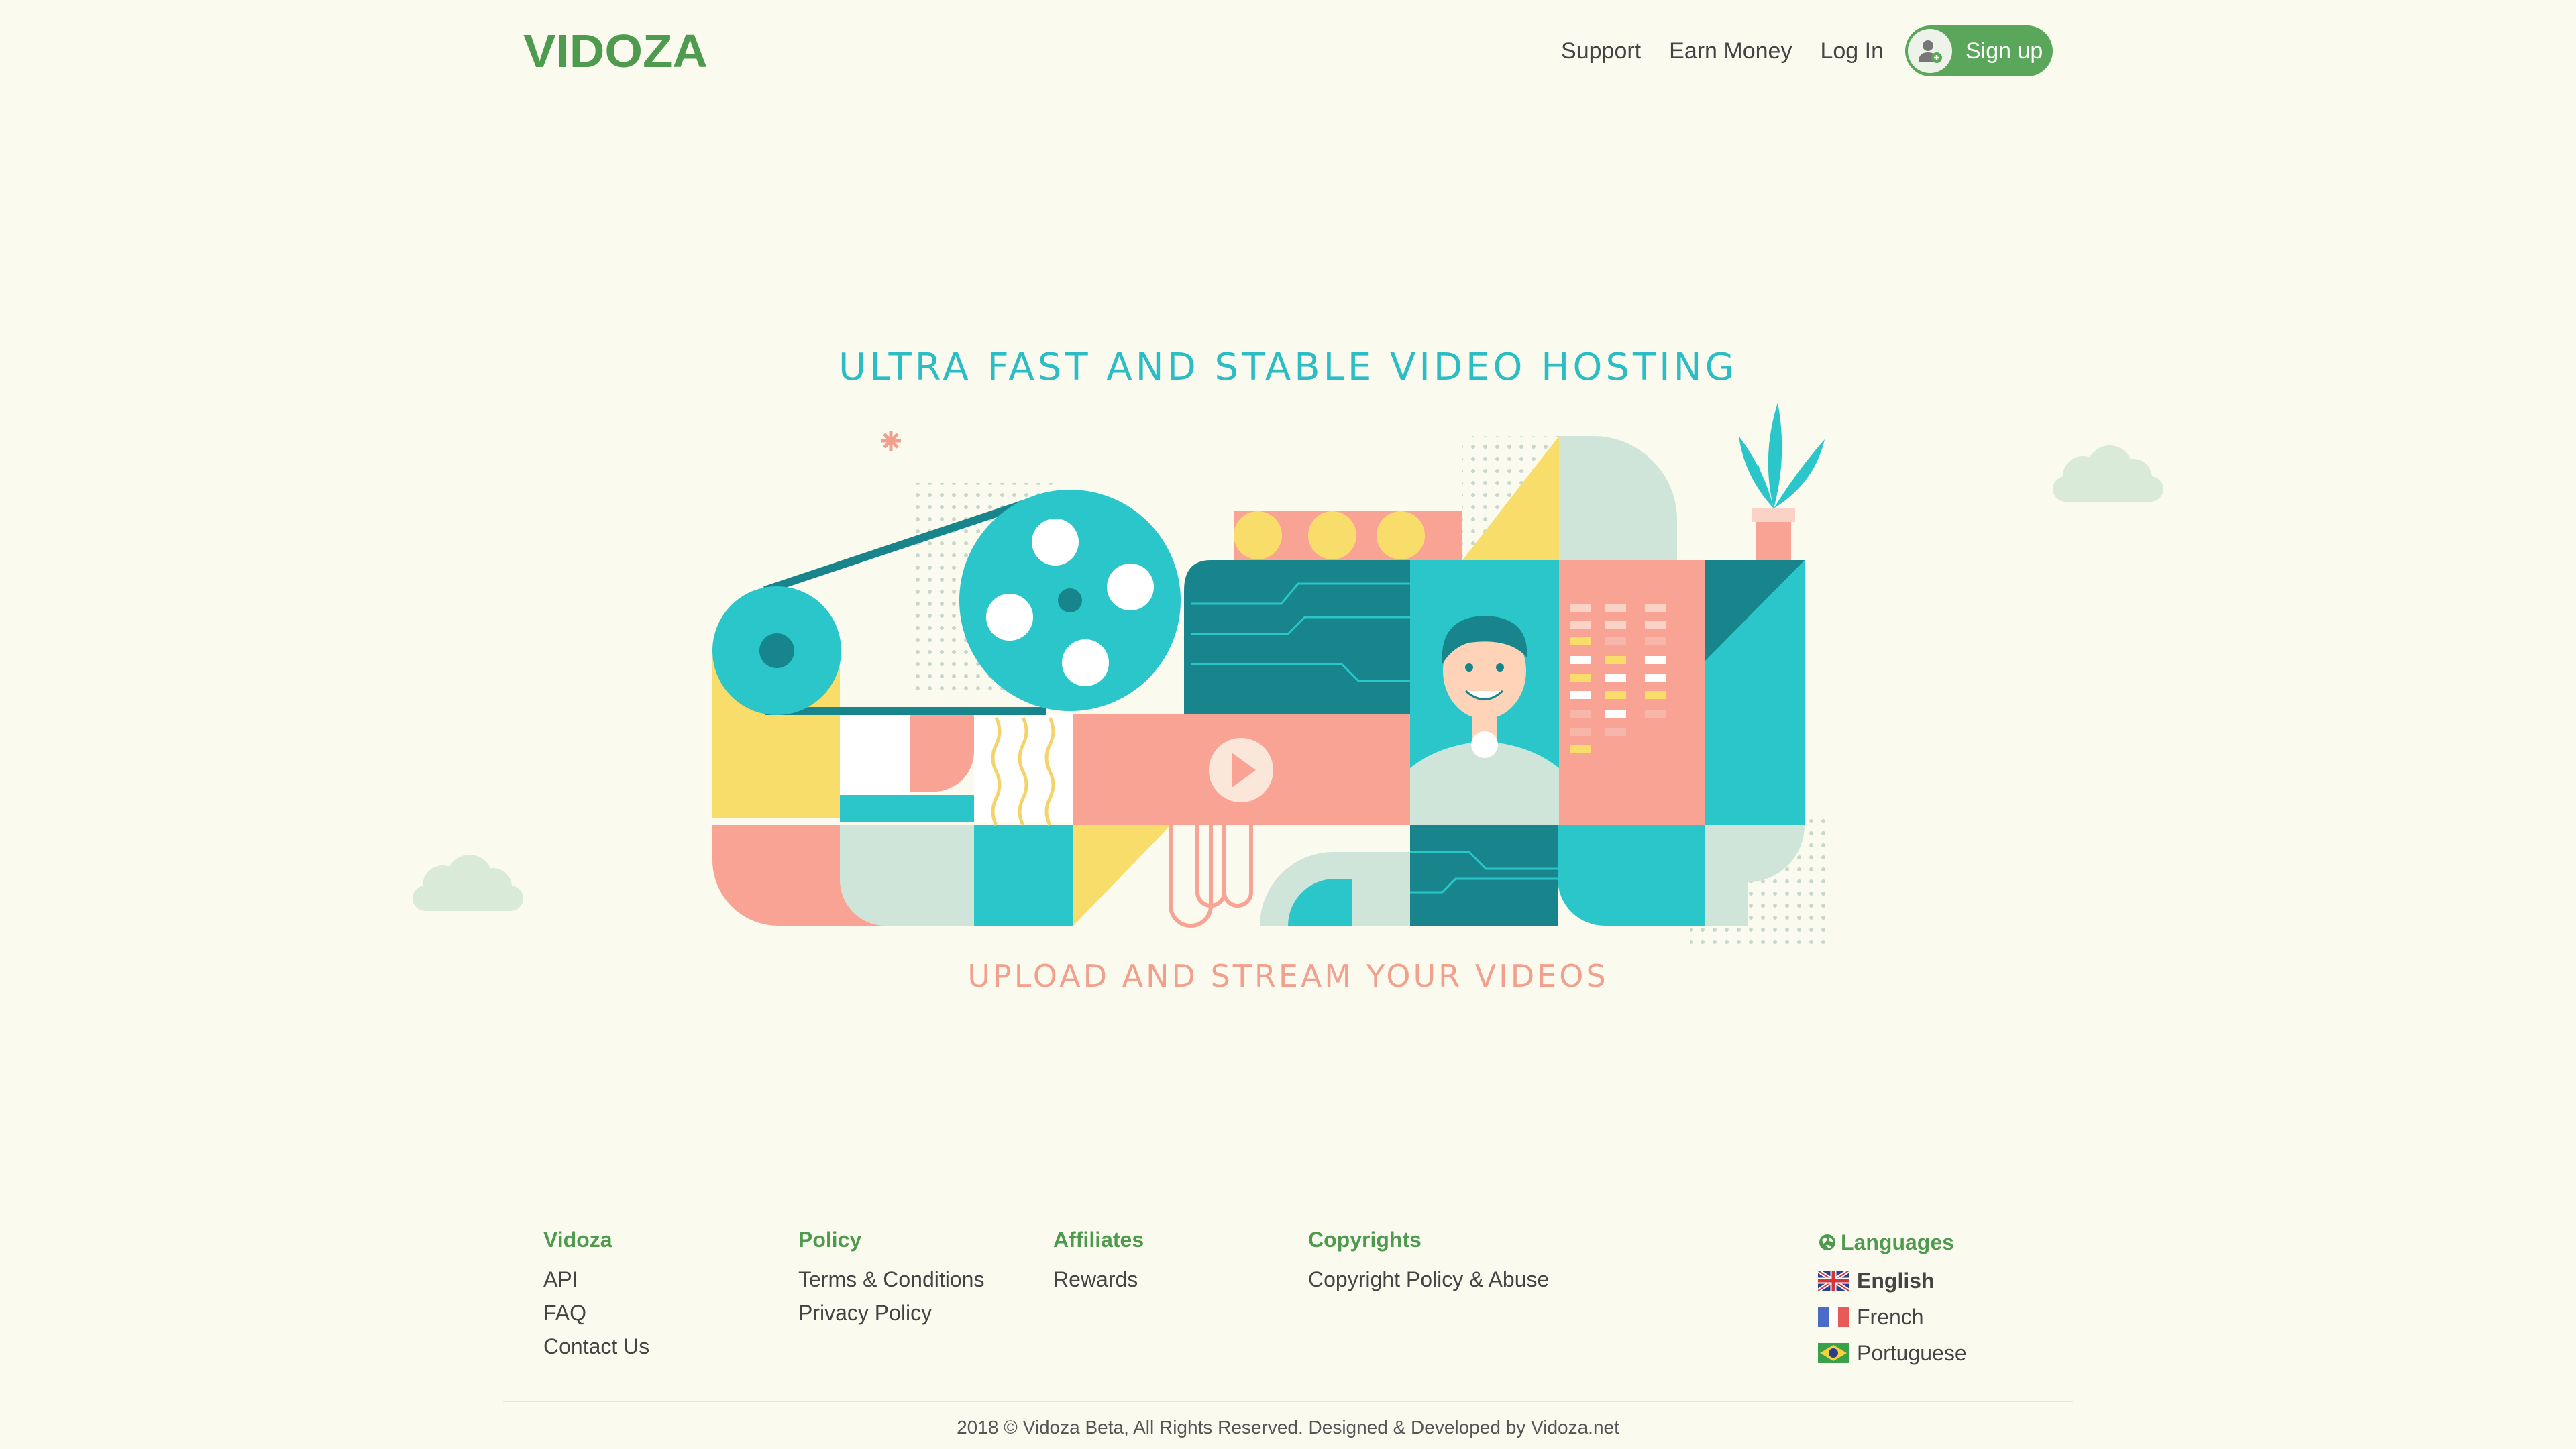 This screenshot has width=2576, height=1449. What do you see at coordinates (1833, 1317) in the screenshot?
I see `france-flag-icon` at bounding box center [1833, 1317].